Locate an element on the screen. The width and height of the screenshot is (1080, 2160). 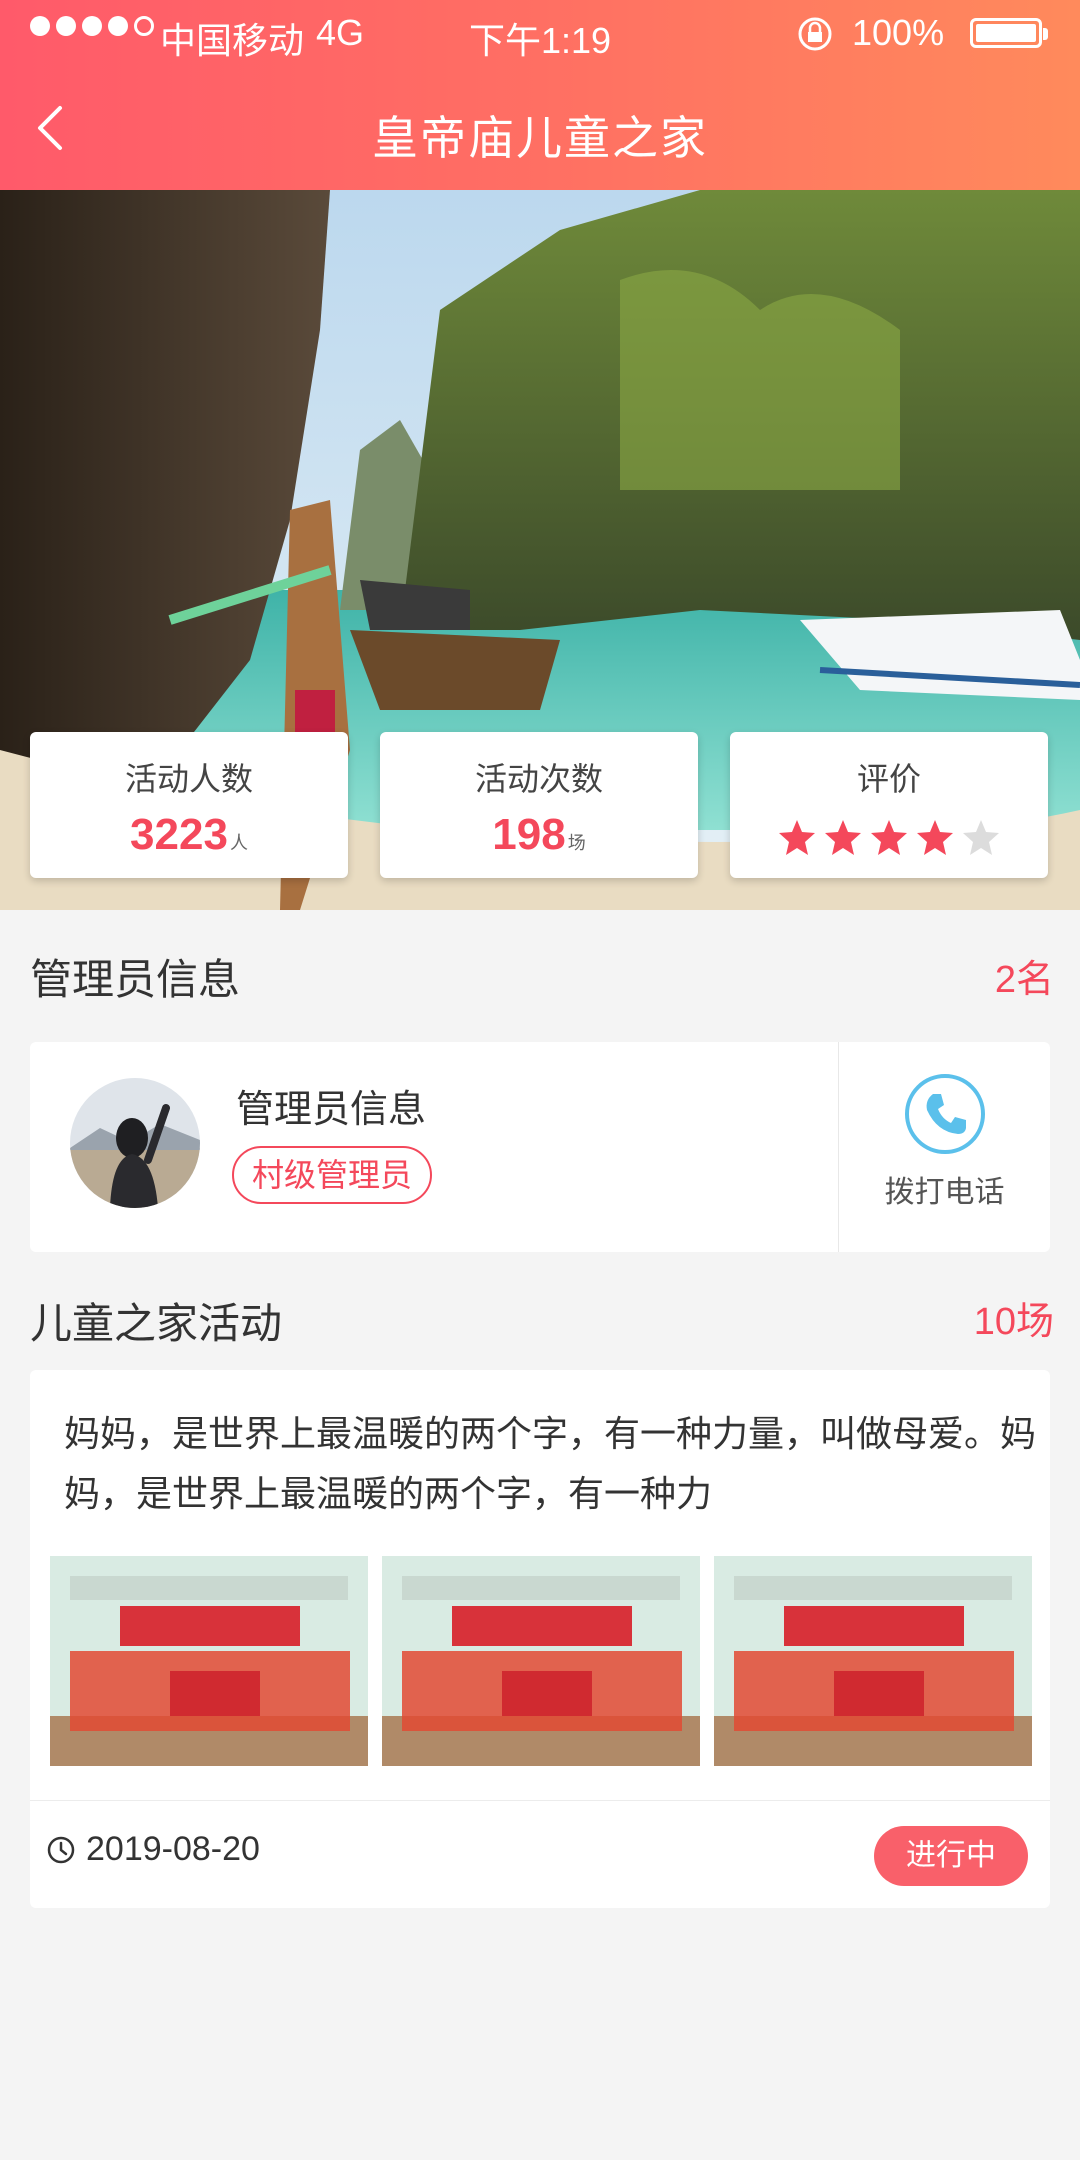
activity-photos is located at coordinates (541, 1661).